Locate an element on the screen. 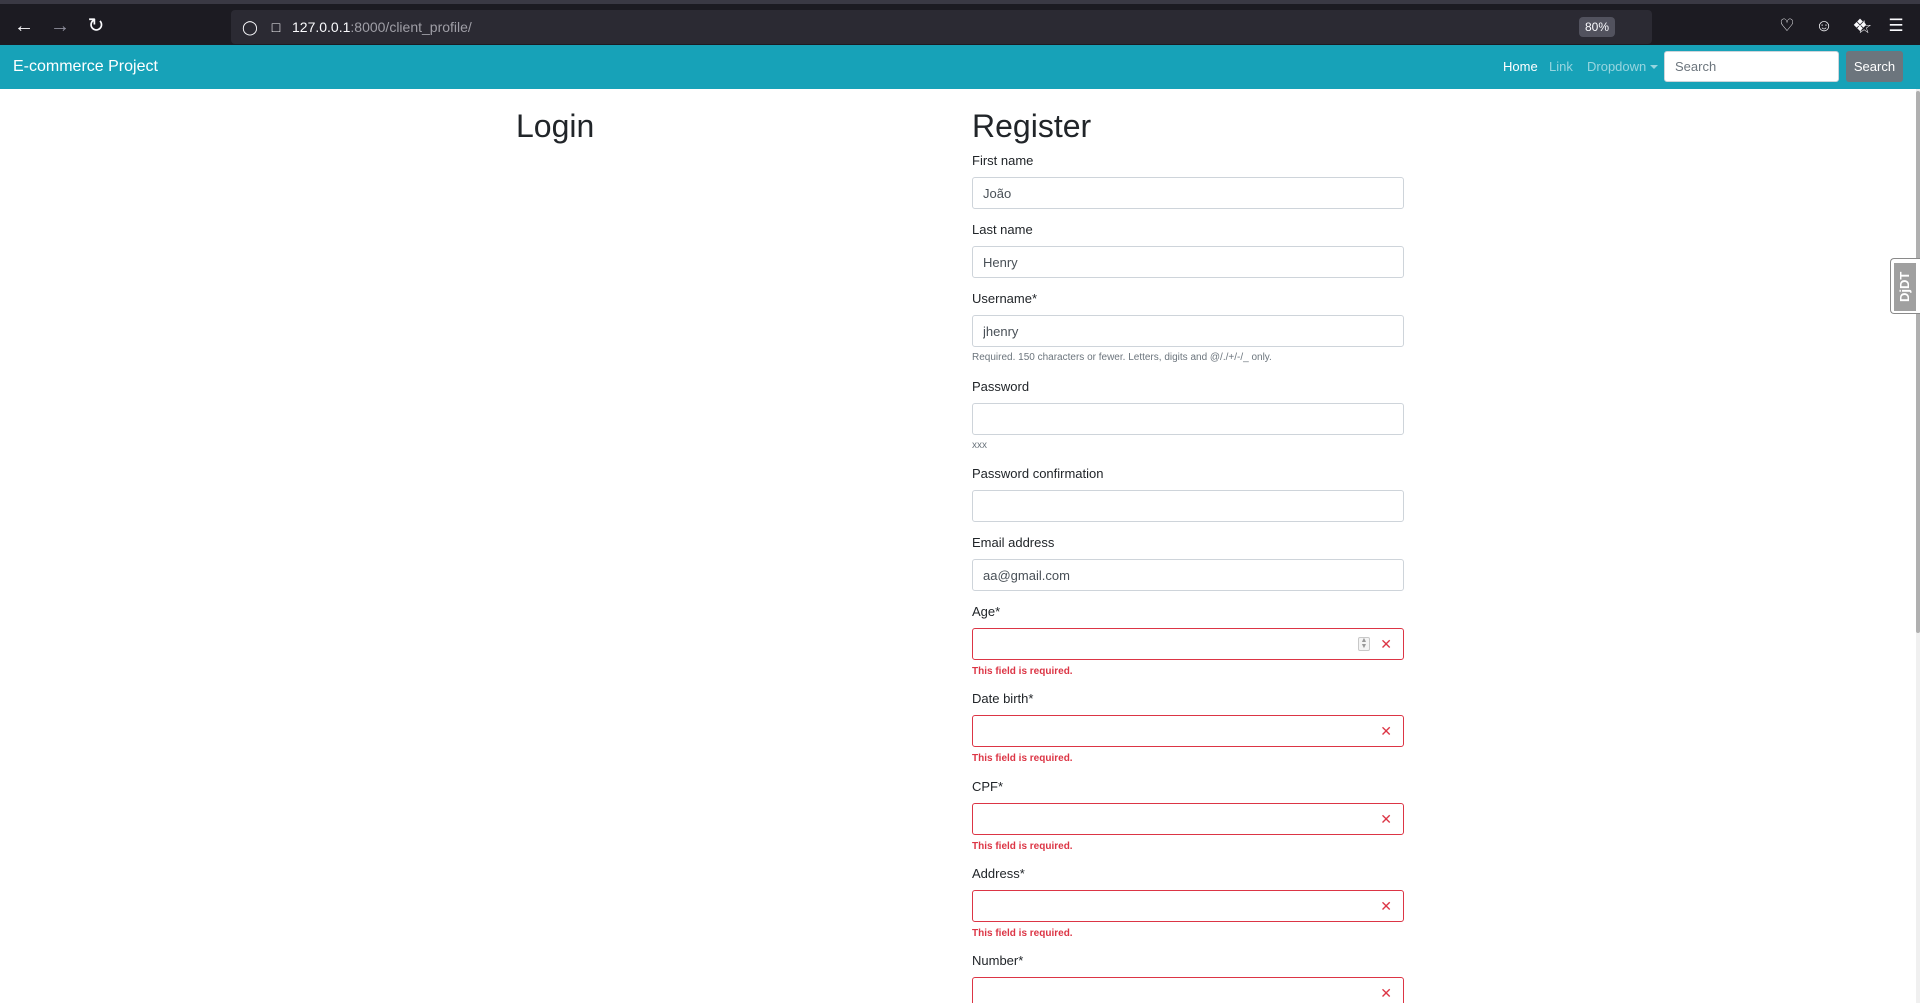 The width and height of the screenshot is (1920, 1003). date-birth-input is located at coordinates (1188, 731).